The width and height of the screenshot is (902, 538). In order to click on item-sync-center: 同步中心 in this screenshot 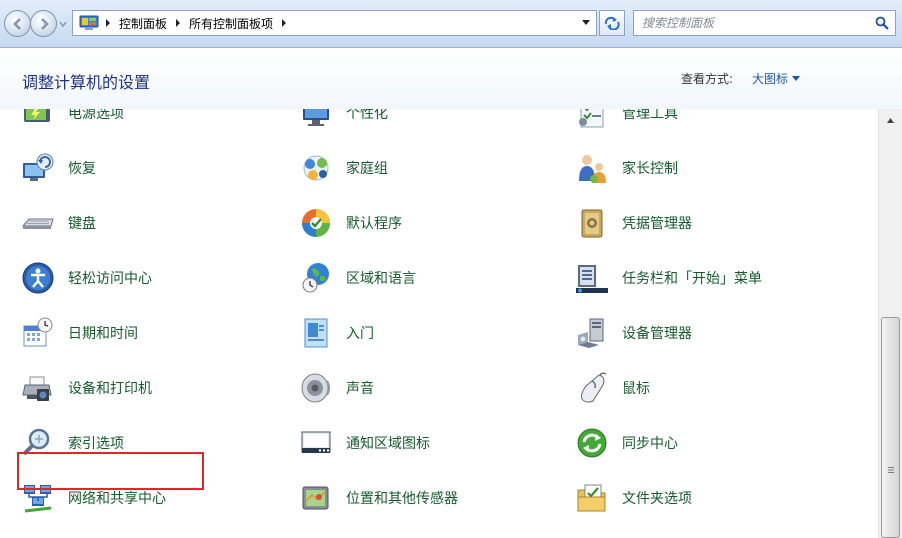, I will do `click(626, 443)`.